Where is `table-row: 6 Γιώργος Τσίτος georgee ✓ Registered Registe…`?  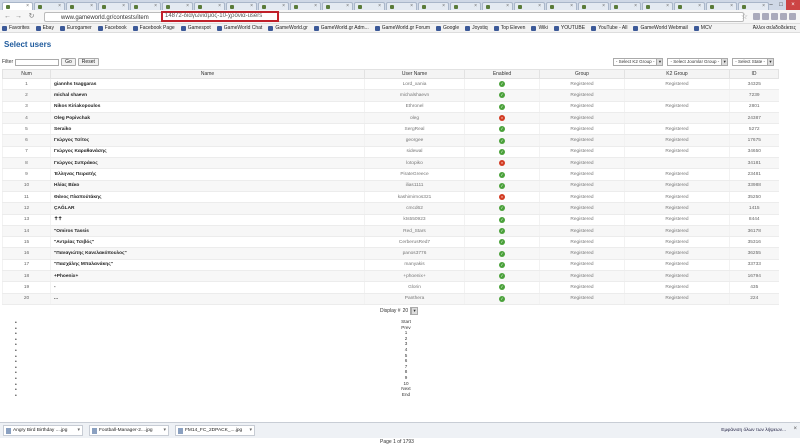 table-row: 6 Γιώργος Τσίτος georgee ✓ Registered Registe… is located at coordinates (390, 140).